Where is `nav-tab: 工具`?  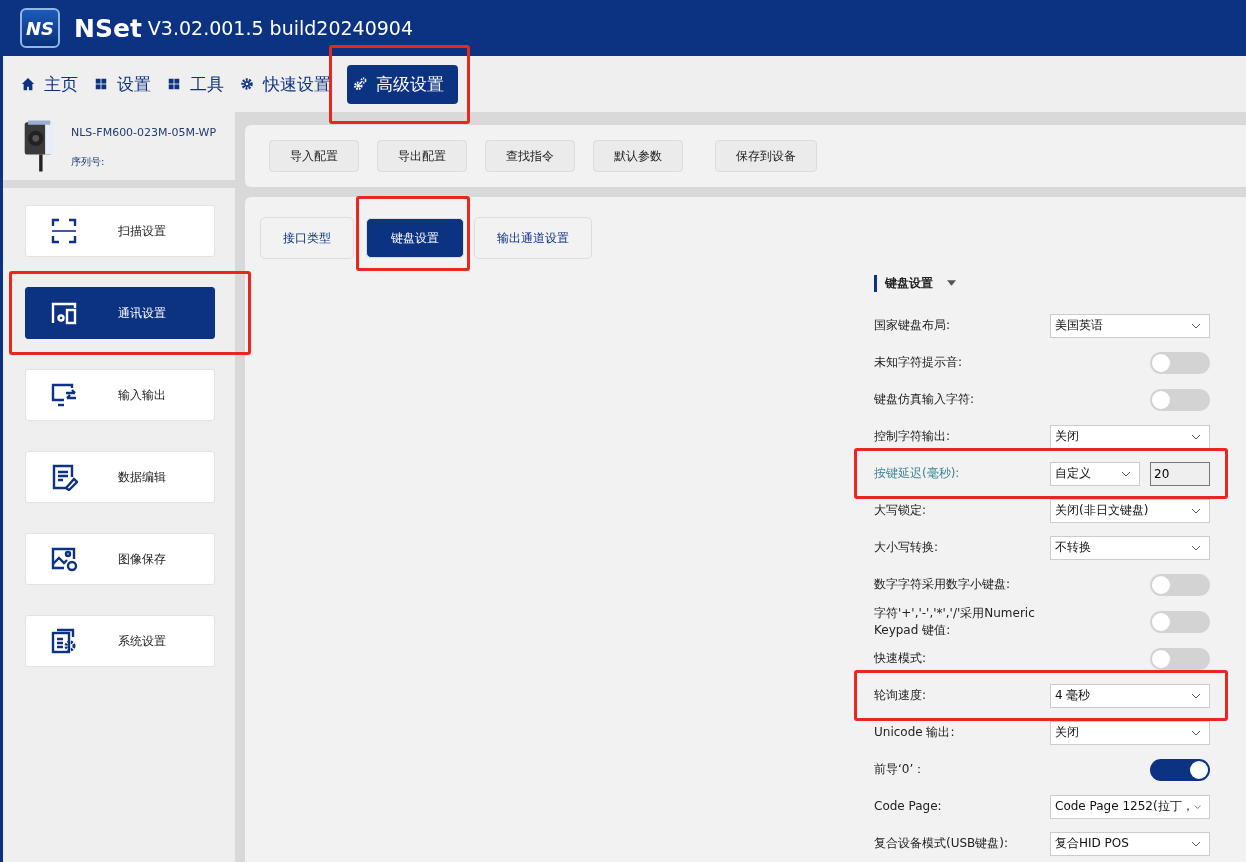 nav-tab: 工具 is located at coordinates (195, 84).